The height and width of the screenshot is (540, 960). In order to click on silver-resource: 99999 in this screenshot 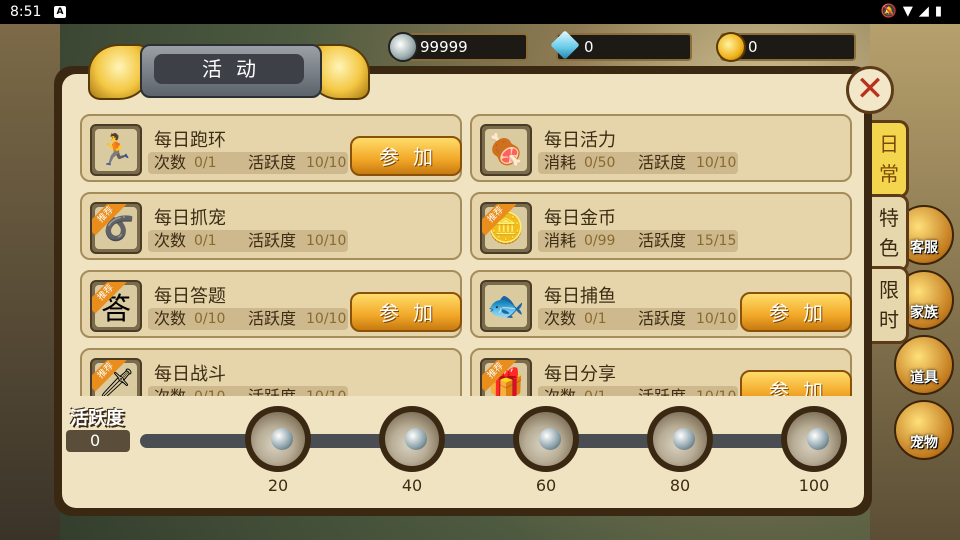, I will do `click(458, 47)`.